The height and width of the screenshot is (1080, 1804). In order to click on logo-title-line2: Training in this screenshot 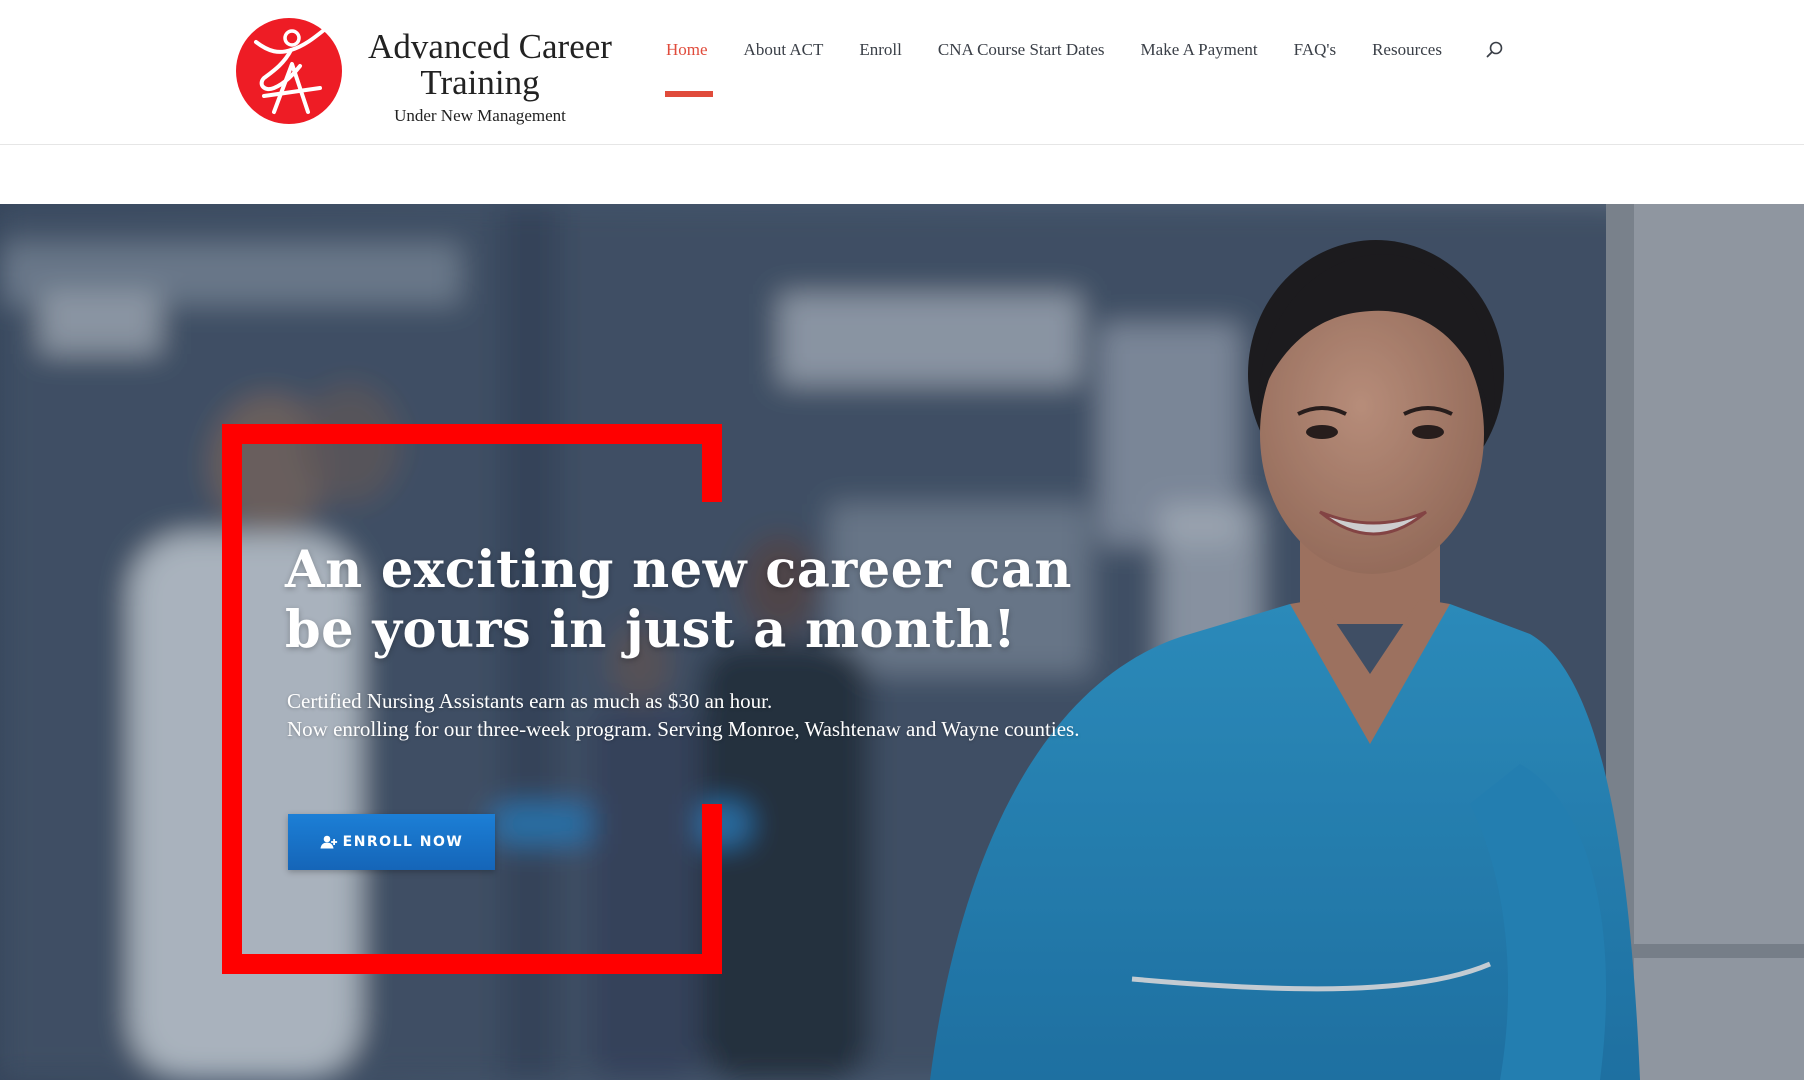, I will do `click(480, 82)`.